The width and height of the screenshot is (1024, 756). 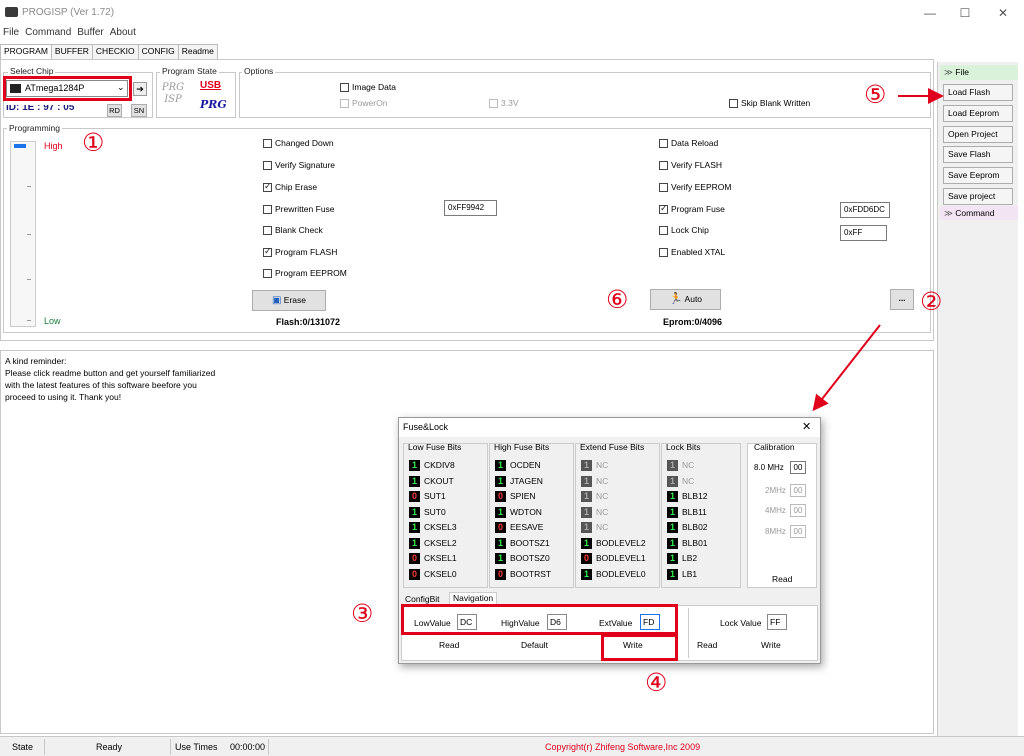 What do you see at coordinates (23, 747) in the screenshot?
I see `status-state-label: State` at bounding box center [23, 747].